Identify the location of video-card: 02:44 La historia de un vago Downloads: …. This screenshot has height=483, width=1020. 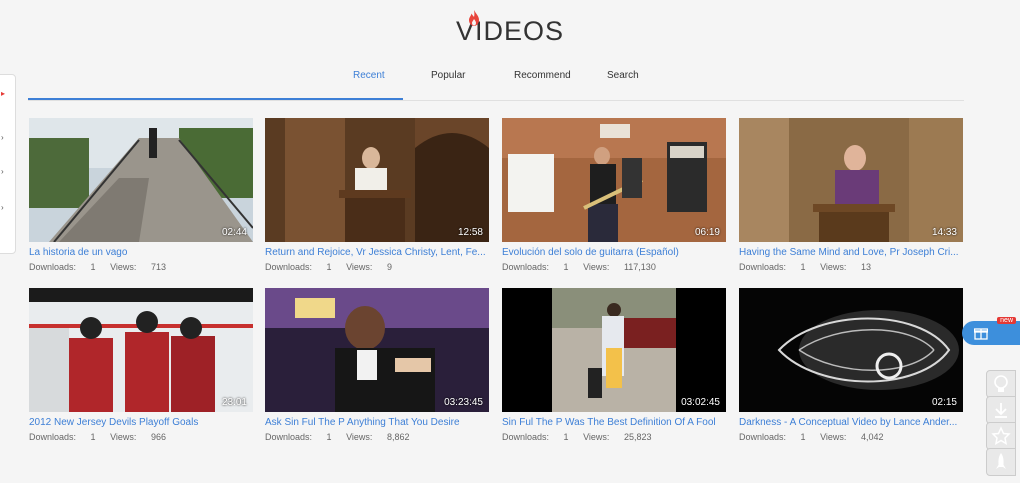
(141, 195).